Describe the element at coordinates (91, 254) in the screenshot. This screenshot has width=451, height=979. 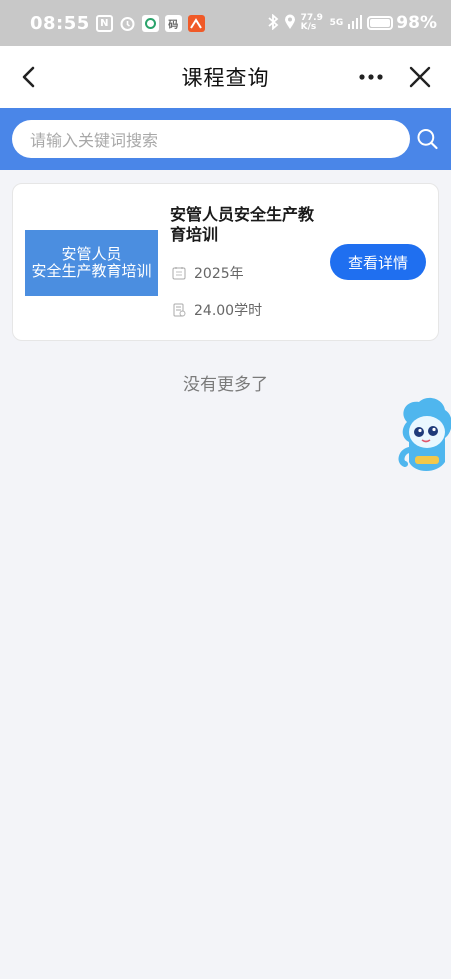
I see `thumb-line-1: 安管人员` at that location.